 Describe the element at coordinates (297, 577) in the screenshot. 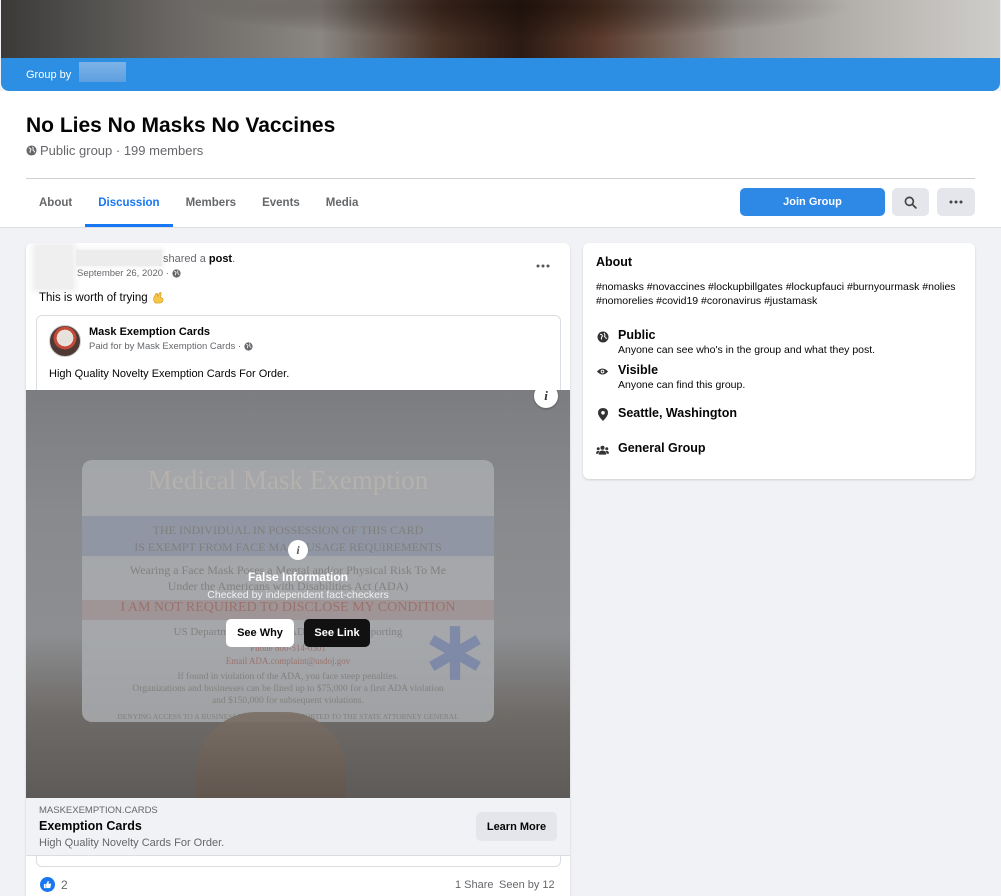

I see `false-information-title: False Information` at that location.